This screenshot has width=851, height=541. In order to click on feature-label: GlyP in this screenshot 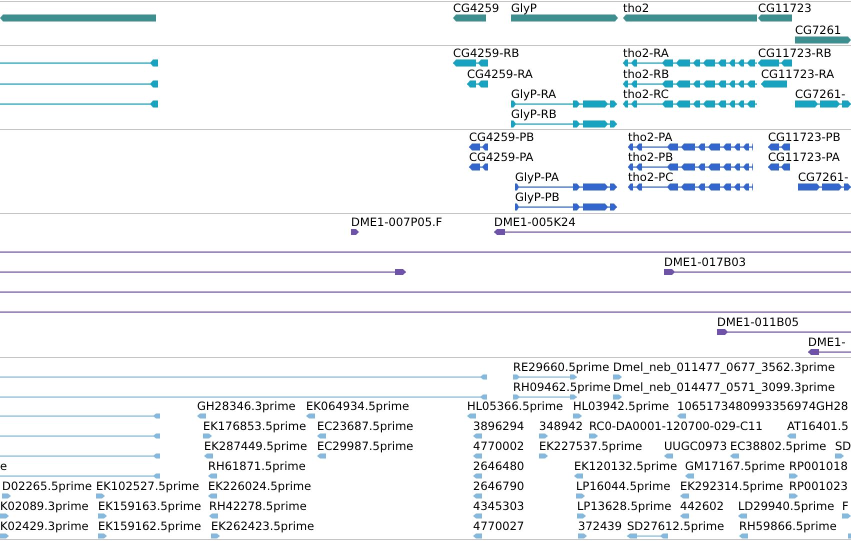, I will do `click(524, 8)`.